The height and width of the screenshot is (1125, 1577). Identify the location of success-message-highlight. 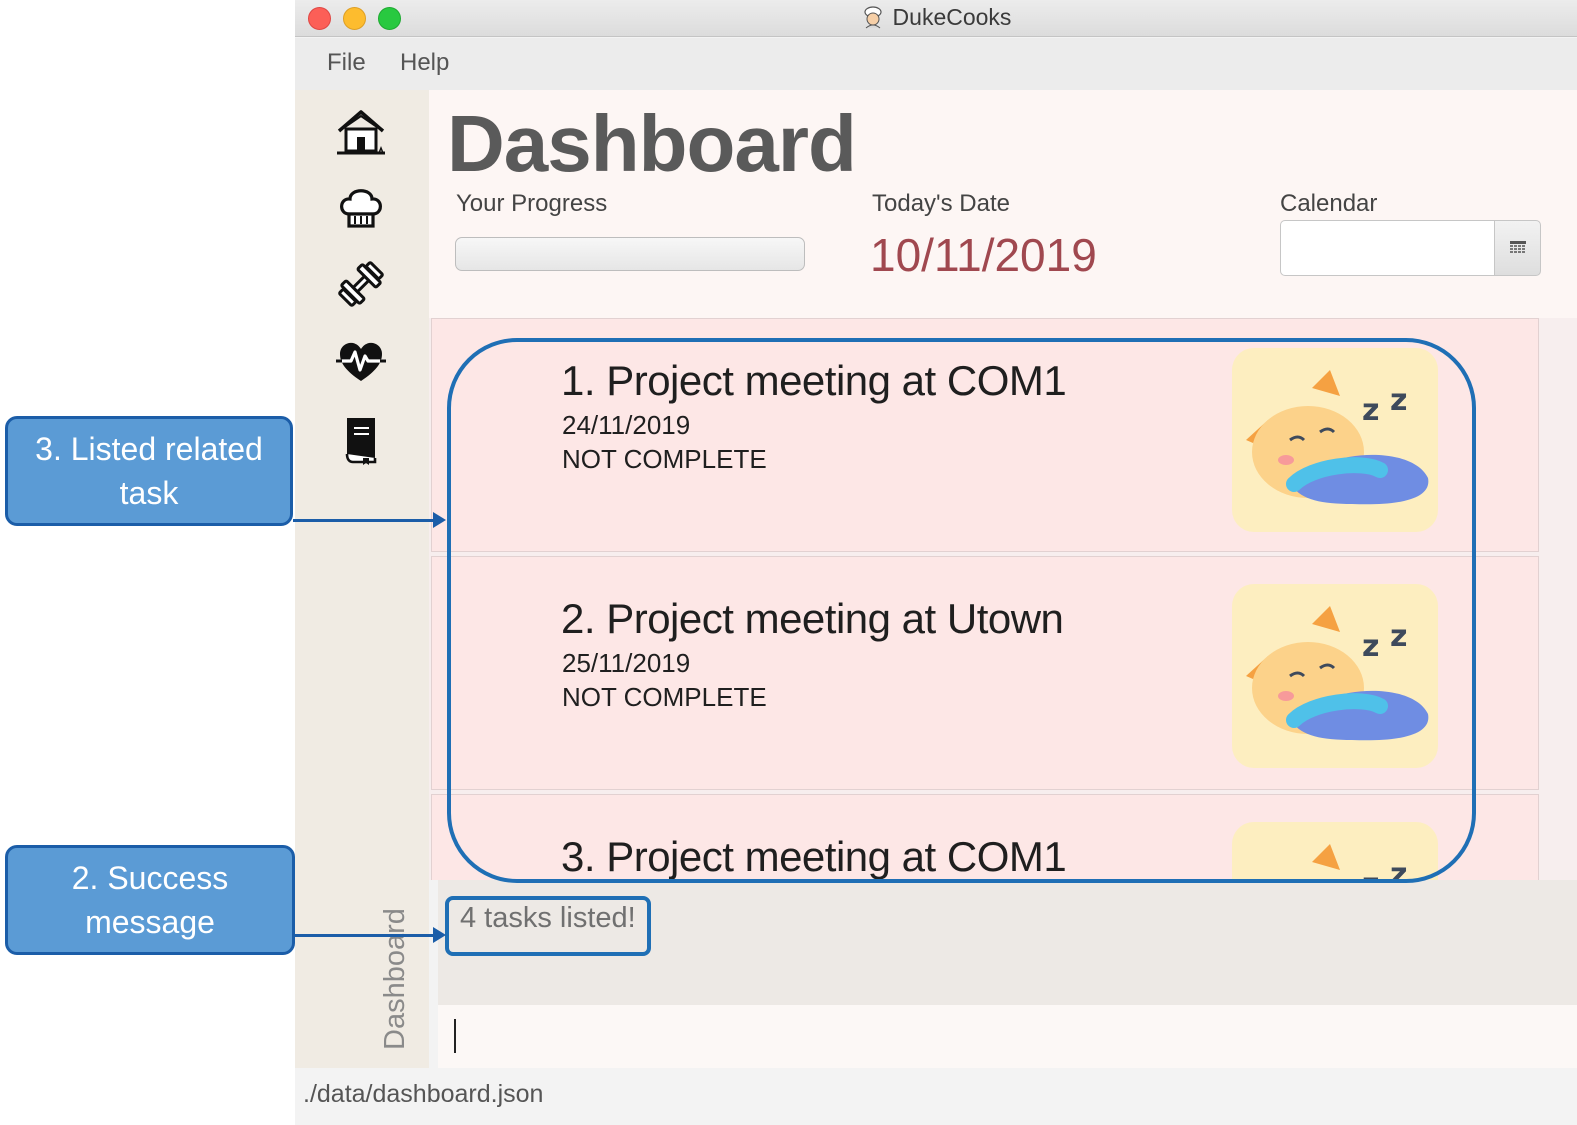
(548, 926).